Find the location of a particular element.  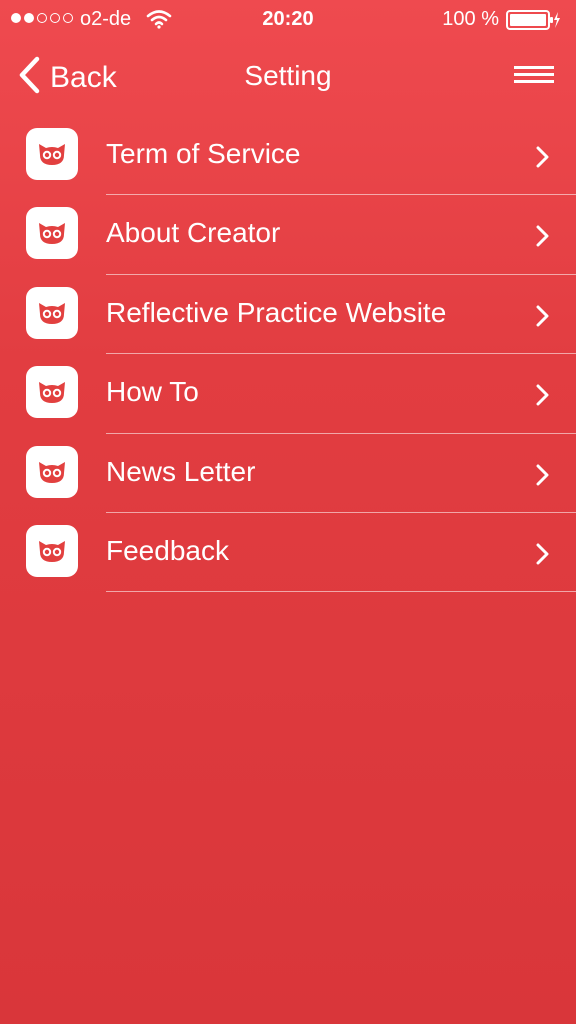

status-bar: o2-de 20:20 100 % is located at coordinates (288, 20).